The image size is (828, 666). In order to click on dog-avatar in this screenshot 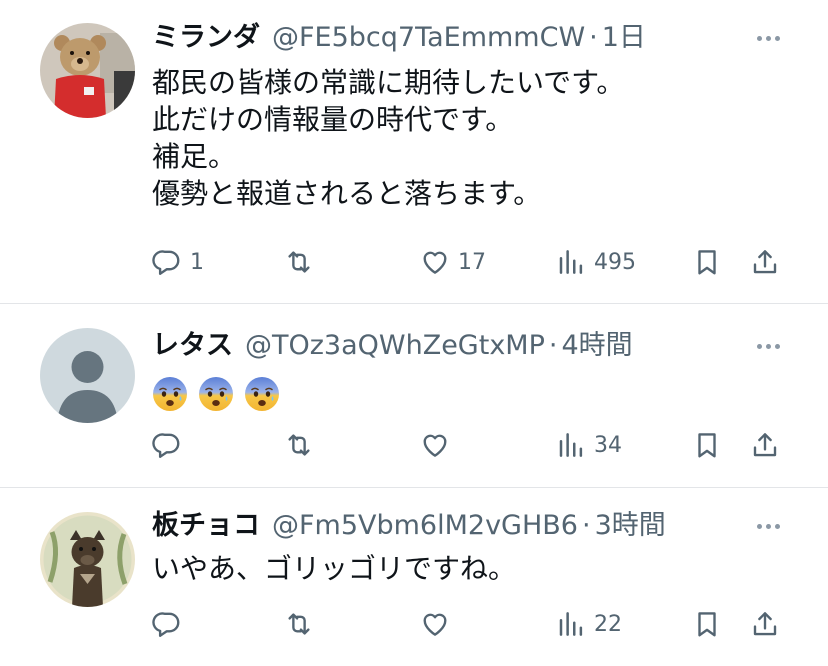, I will do `click(87, 559)`.